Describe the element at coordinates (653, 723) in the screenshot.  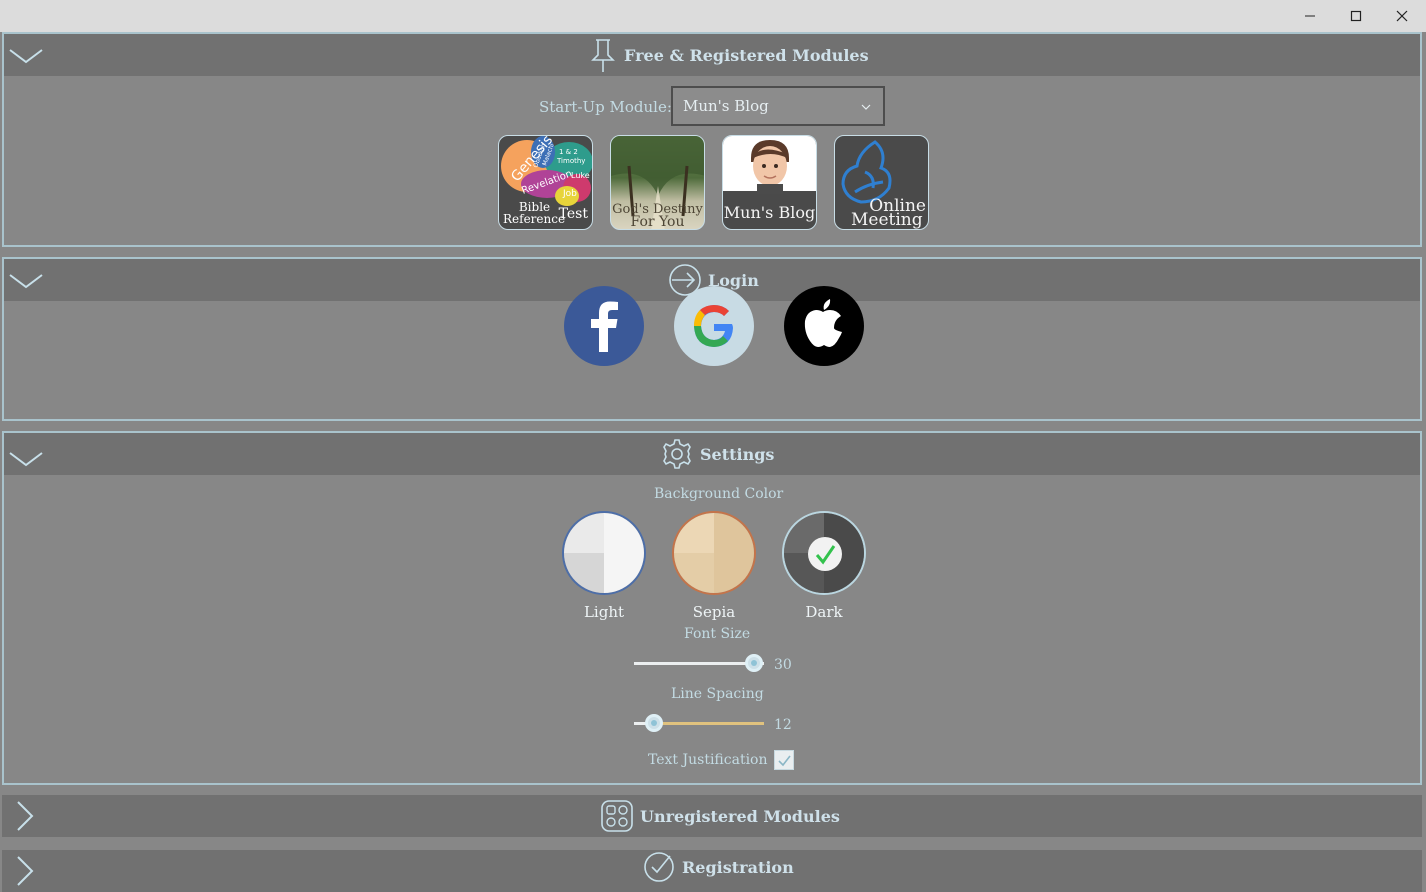
I see `line-spacing-thumb` at that location.